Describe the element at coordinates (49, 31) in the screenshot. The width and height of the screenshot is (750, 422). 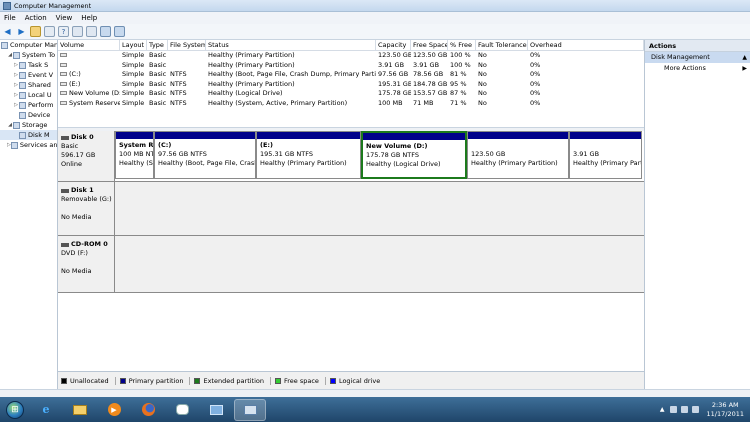
I see `properties-icon` at that location.